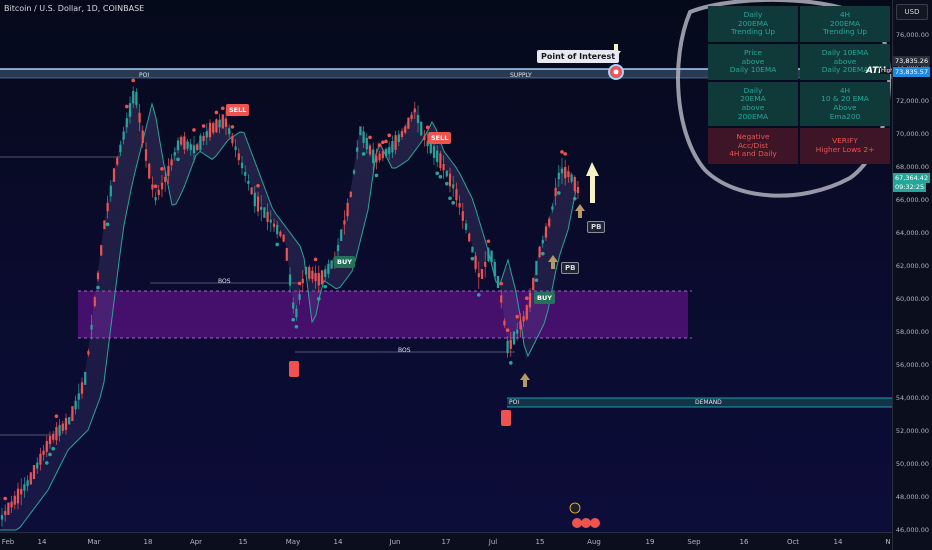  Describe the element at coordinates (845, 104) in the screenshot. I see `indicator-cell: 4H 10 & 20 EMA Above Ema200` at that location.